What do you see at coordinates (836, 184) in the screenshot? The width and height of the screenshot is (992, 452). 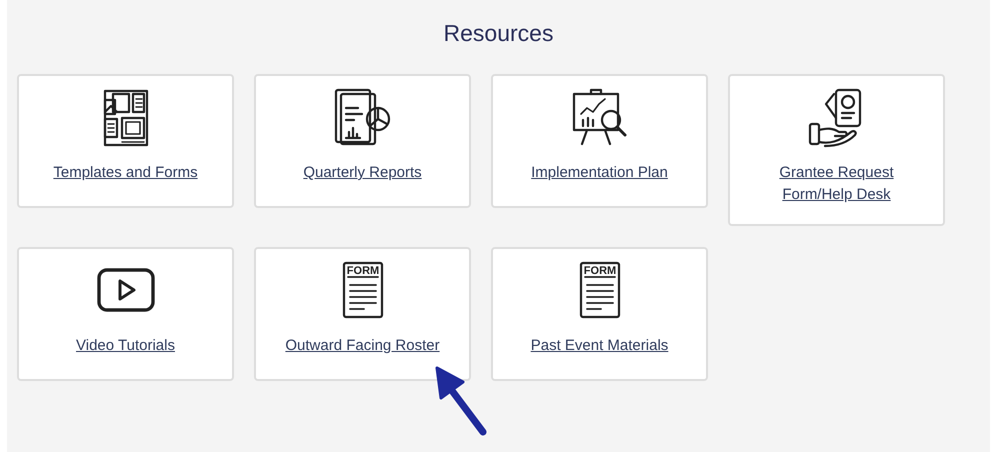 I see `resource-link: Grantee Request Form/Help Desk` at bounding box center [836, 184].